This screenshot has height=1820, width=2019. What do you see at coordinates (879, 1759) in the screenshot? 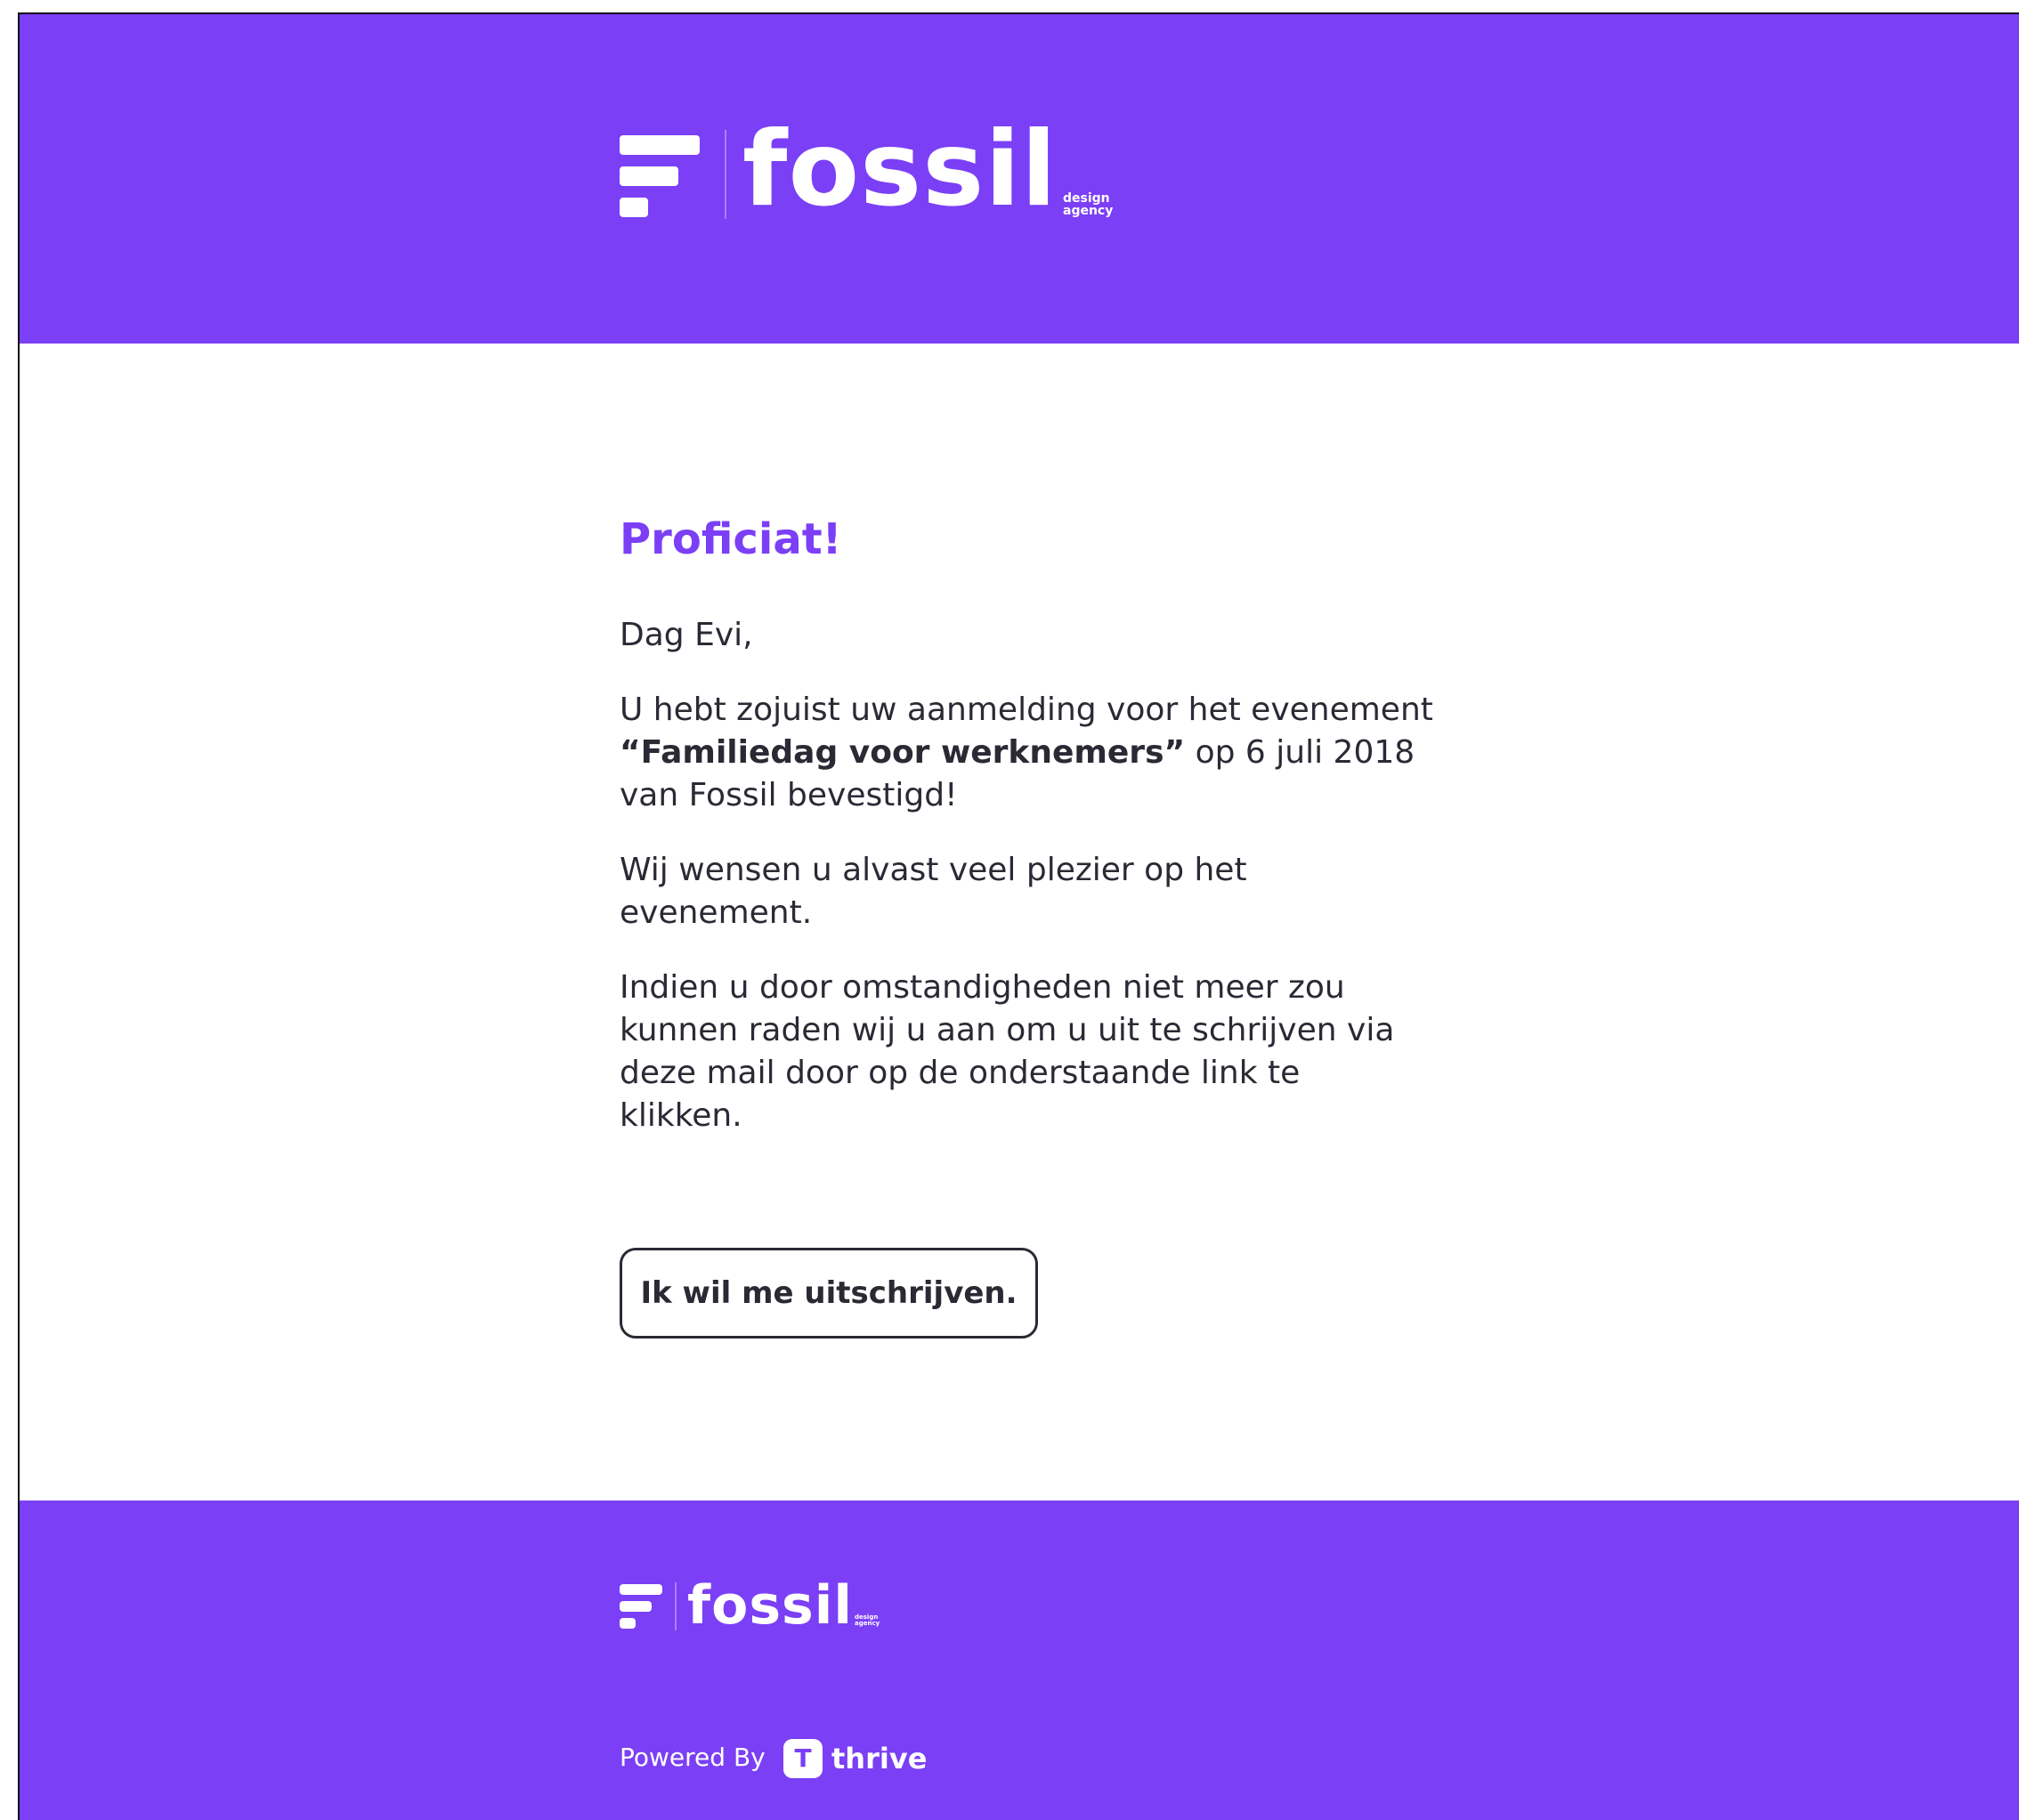
I see `thrive-wordmark: thrive` at bounding box center [879, 1759].